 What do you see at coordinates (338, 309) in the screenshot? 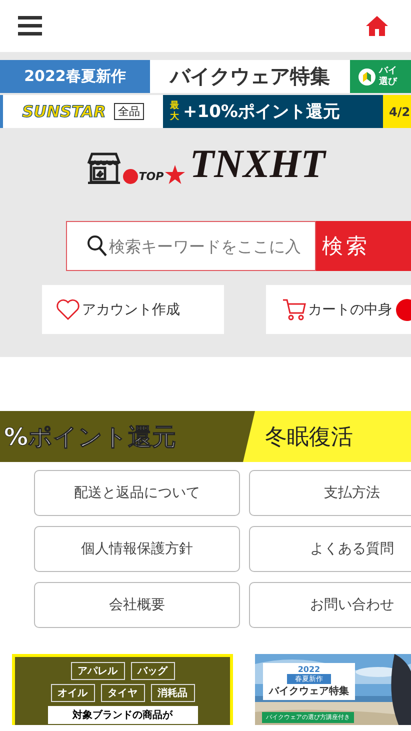
I see `cart-button: カートの中身` at bounding box center [338, 309].